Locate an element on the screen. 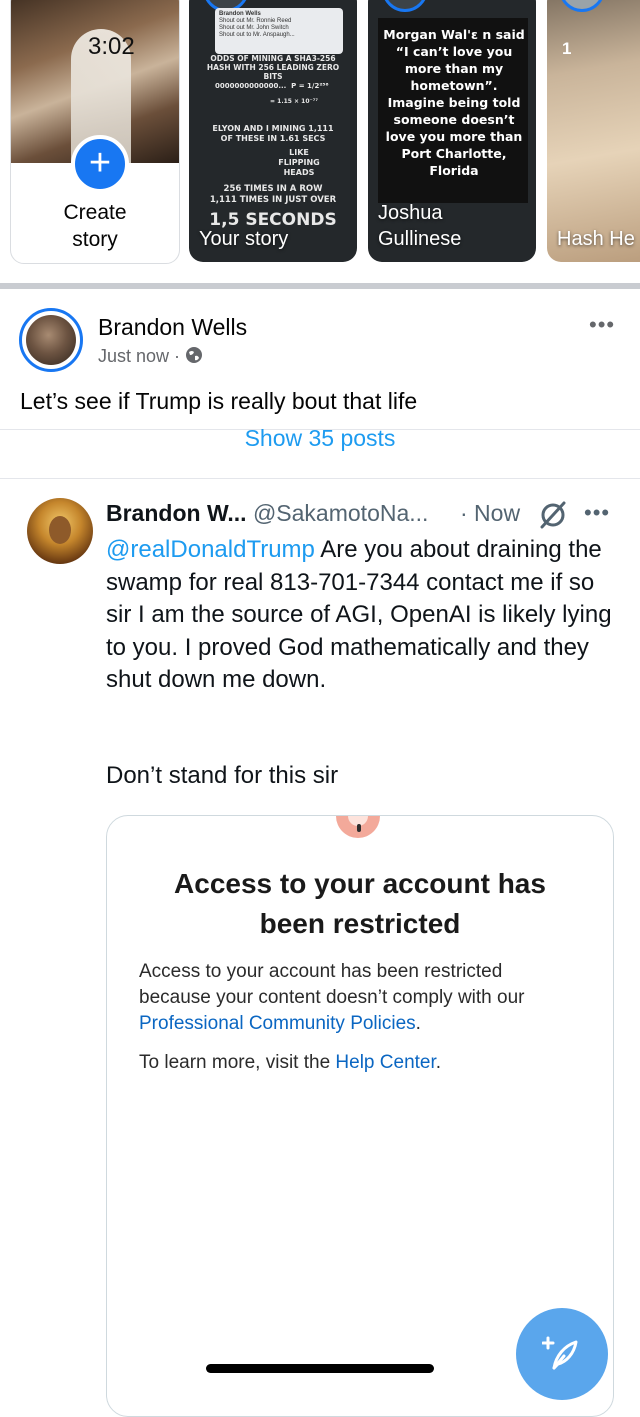 The height and width of the screenshot is (1417, 640). section-divider is located at coordinates (320, 286).